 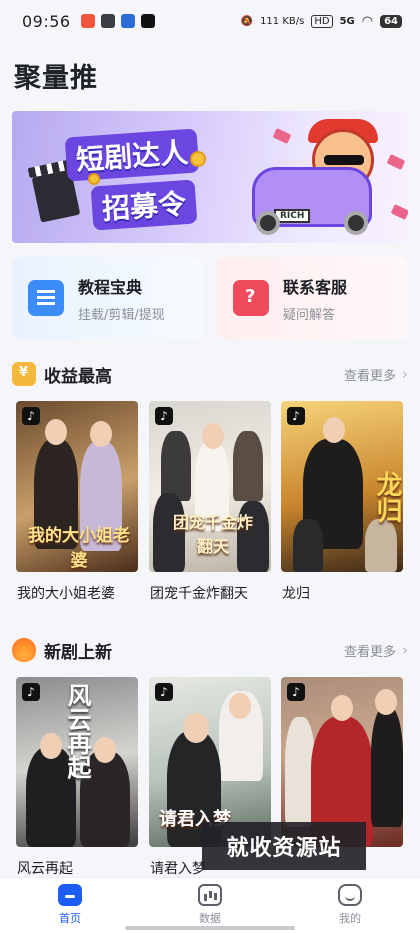 What do you see at coordinates (107, 298) in the screenshot?
I see `tutorial-card: 教程宝典 挂载/剪辑/提现` at bounding box center [107, 298].